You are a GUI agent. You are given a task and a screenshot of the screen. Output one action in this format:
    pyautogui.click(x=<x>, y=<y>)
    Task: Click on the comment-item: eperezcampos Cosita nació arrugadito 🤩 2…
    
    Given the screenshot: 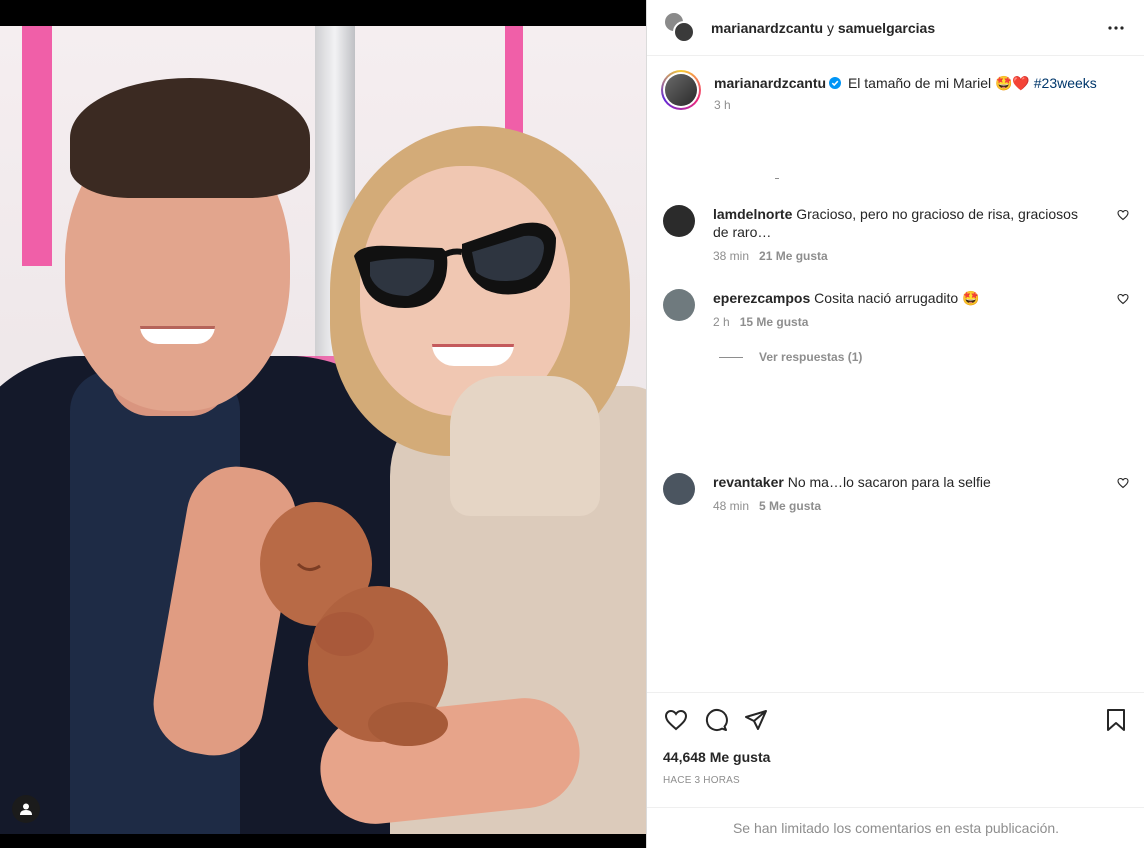 What is the action you would take?
    pyautogui.click(x=896, y=310)
    